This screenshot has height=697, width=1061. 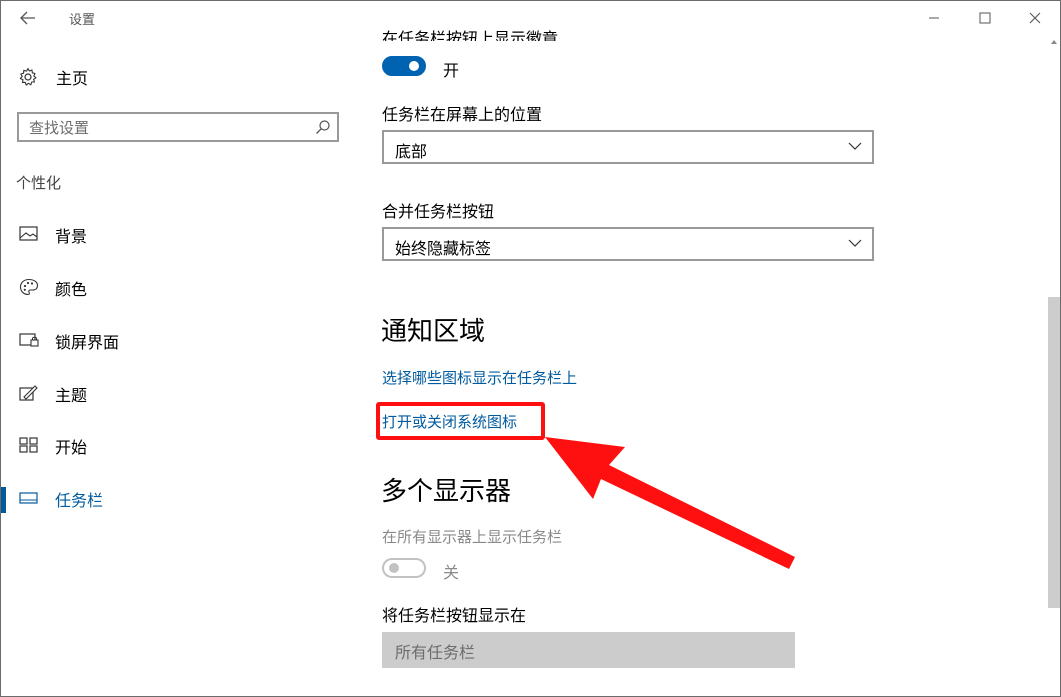 What do you see at coordinates (433, 332) in the screenshot?
I see `notification-area-heading: 通知区域` at bounding box center [433, 332].